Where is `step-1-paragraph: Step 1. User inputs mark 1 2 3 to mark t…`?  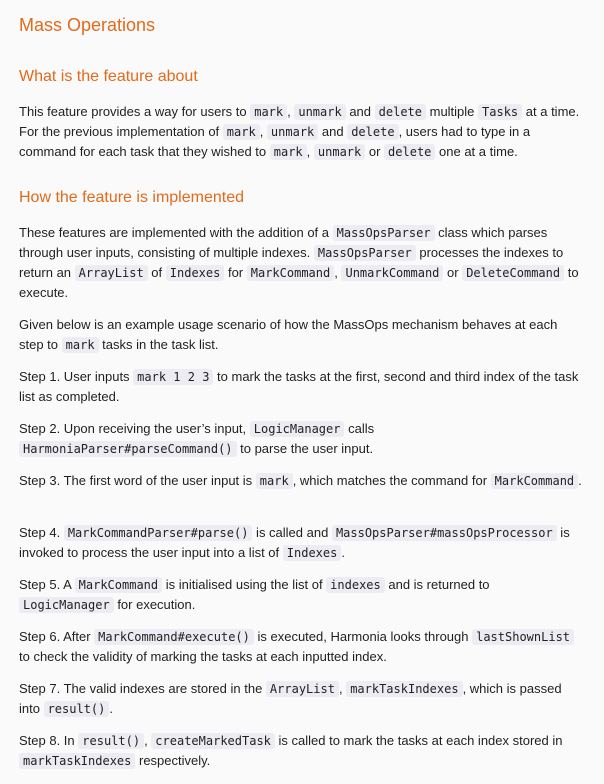
step-1-paragraph: Step 1. User inputs mark 1 2 3 to mark t… is located at coordinates (302, 387).